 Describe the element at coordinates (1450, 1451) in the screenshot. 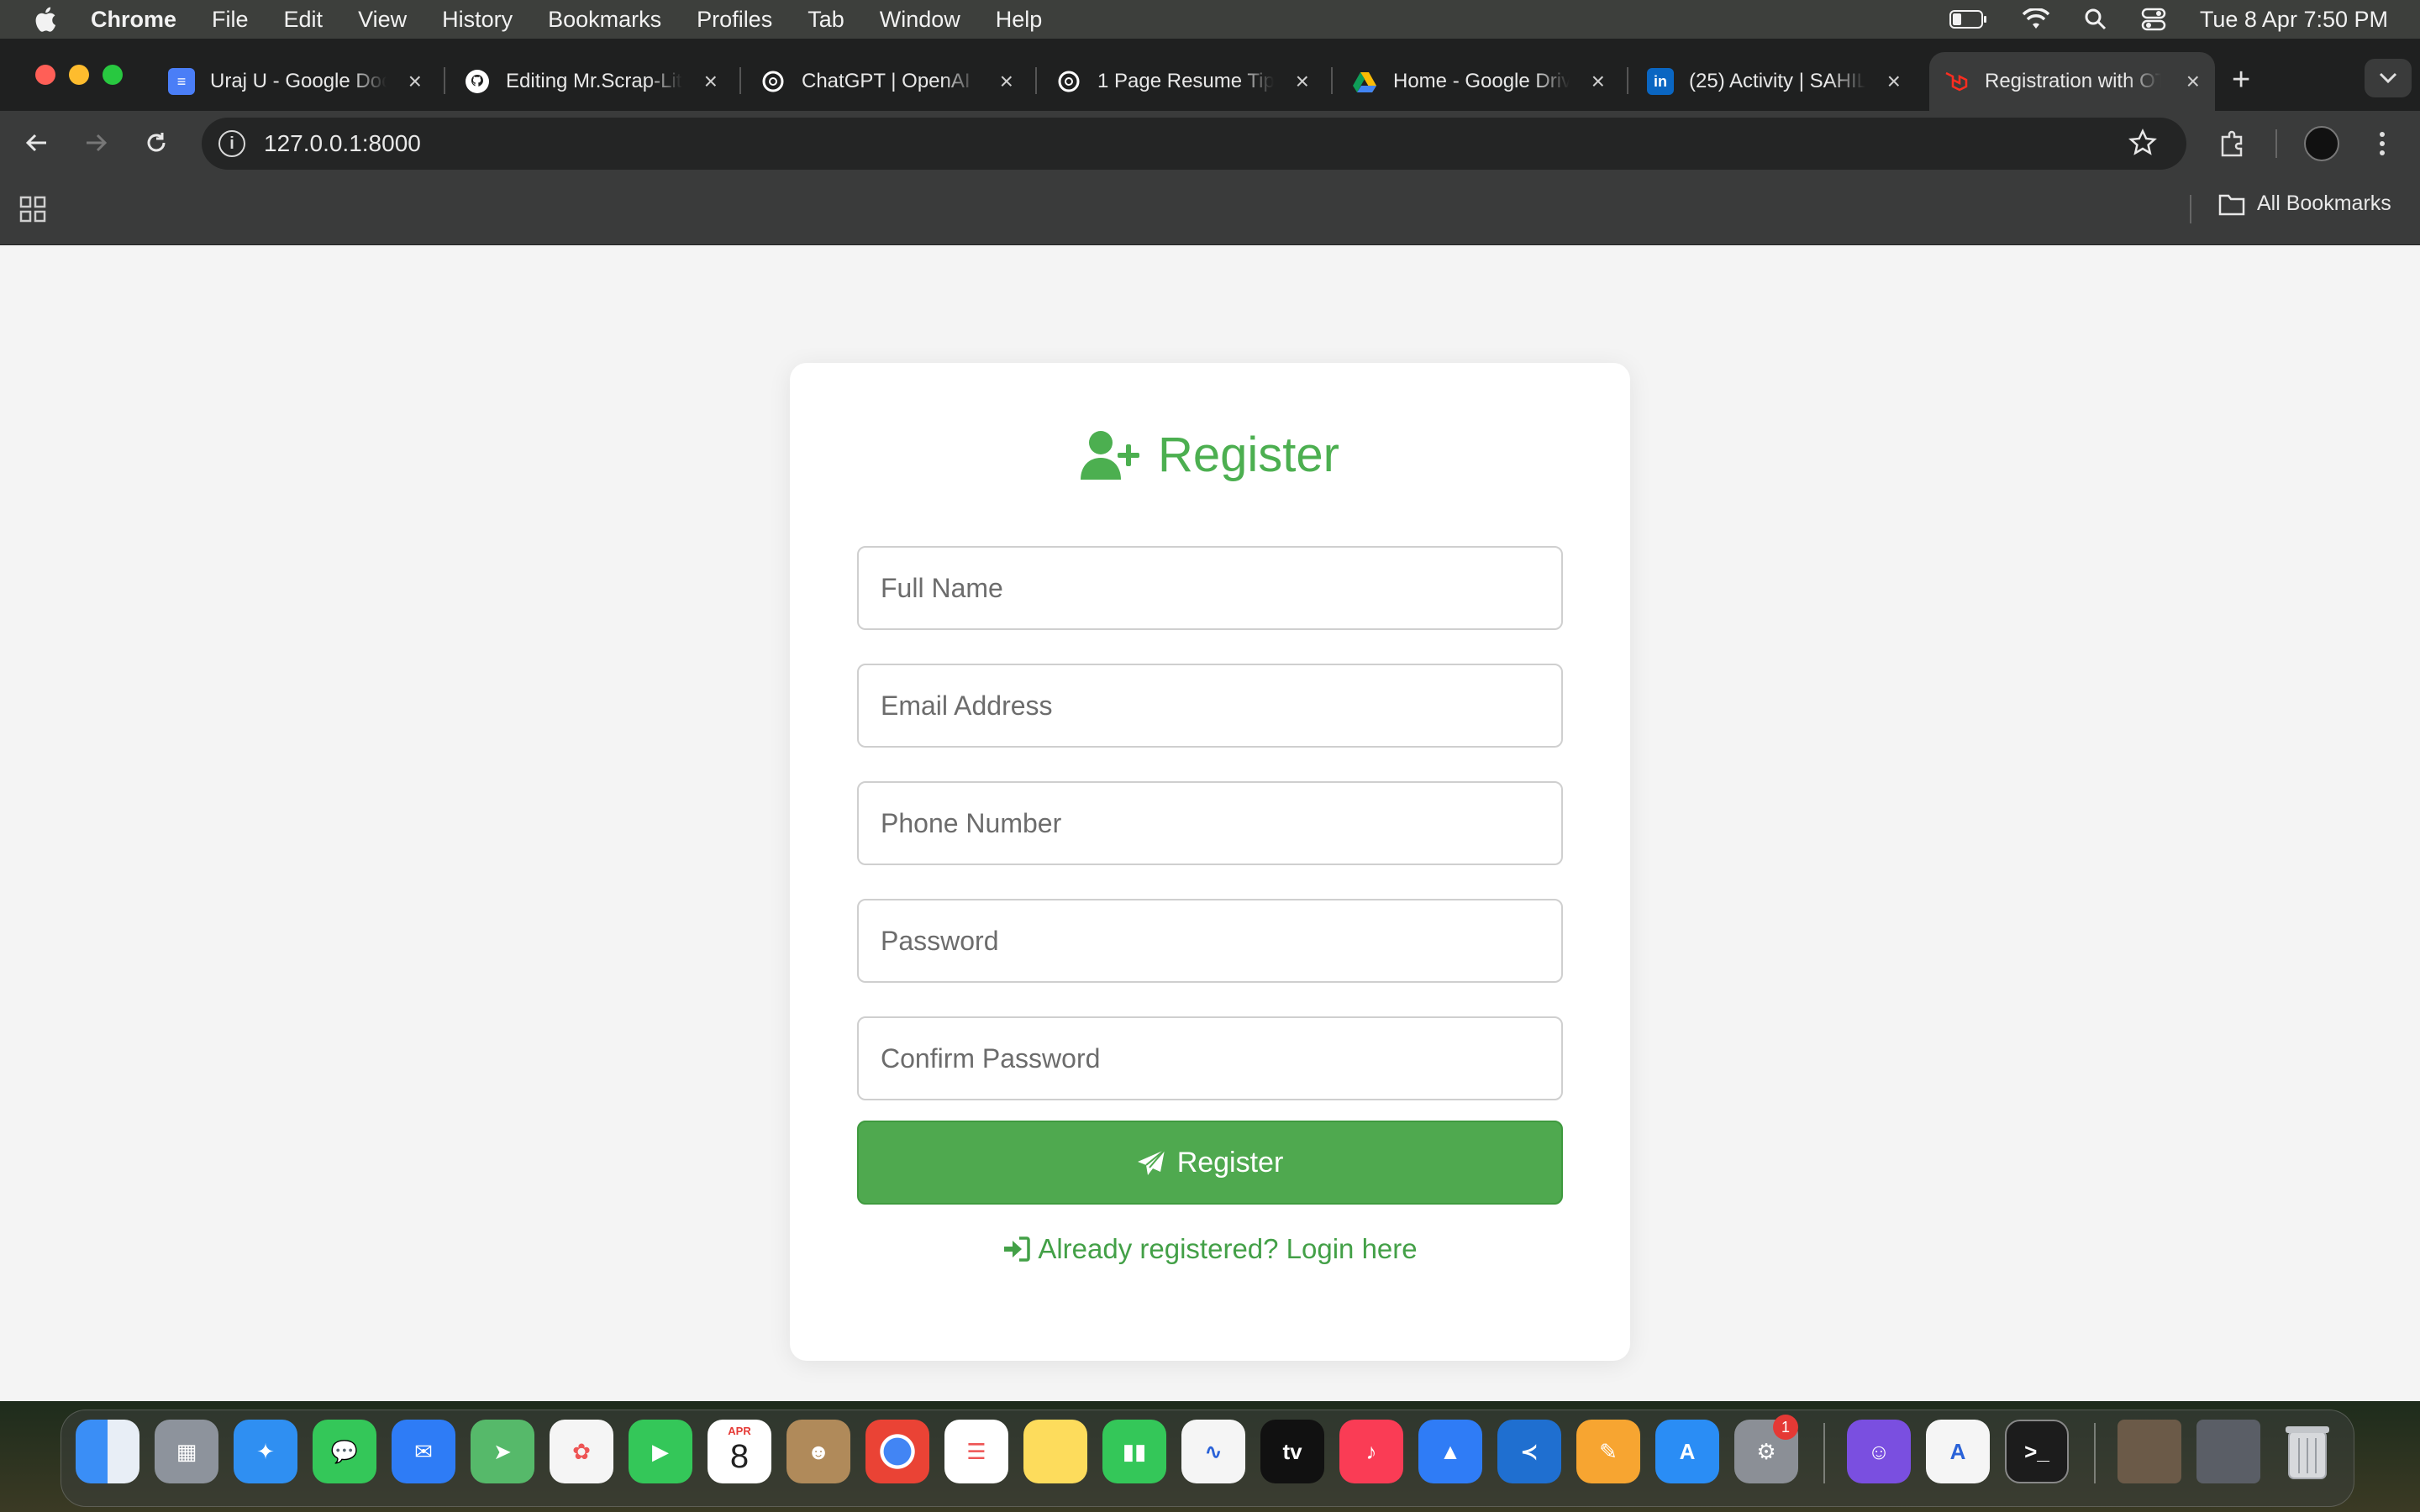

I see `keynote-icon: ▲` at that location.